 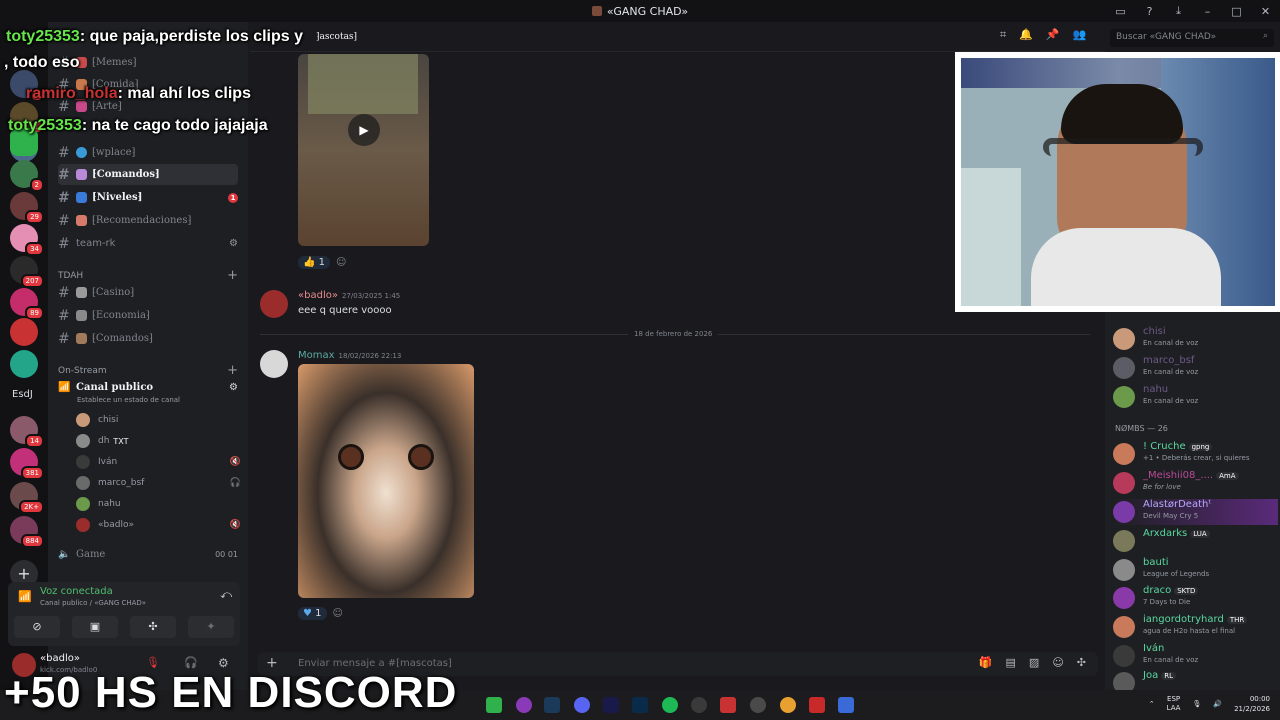 I want to click on chrome-icon, so click(x=788, y=705).